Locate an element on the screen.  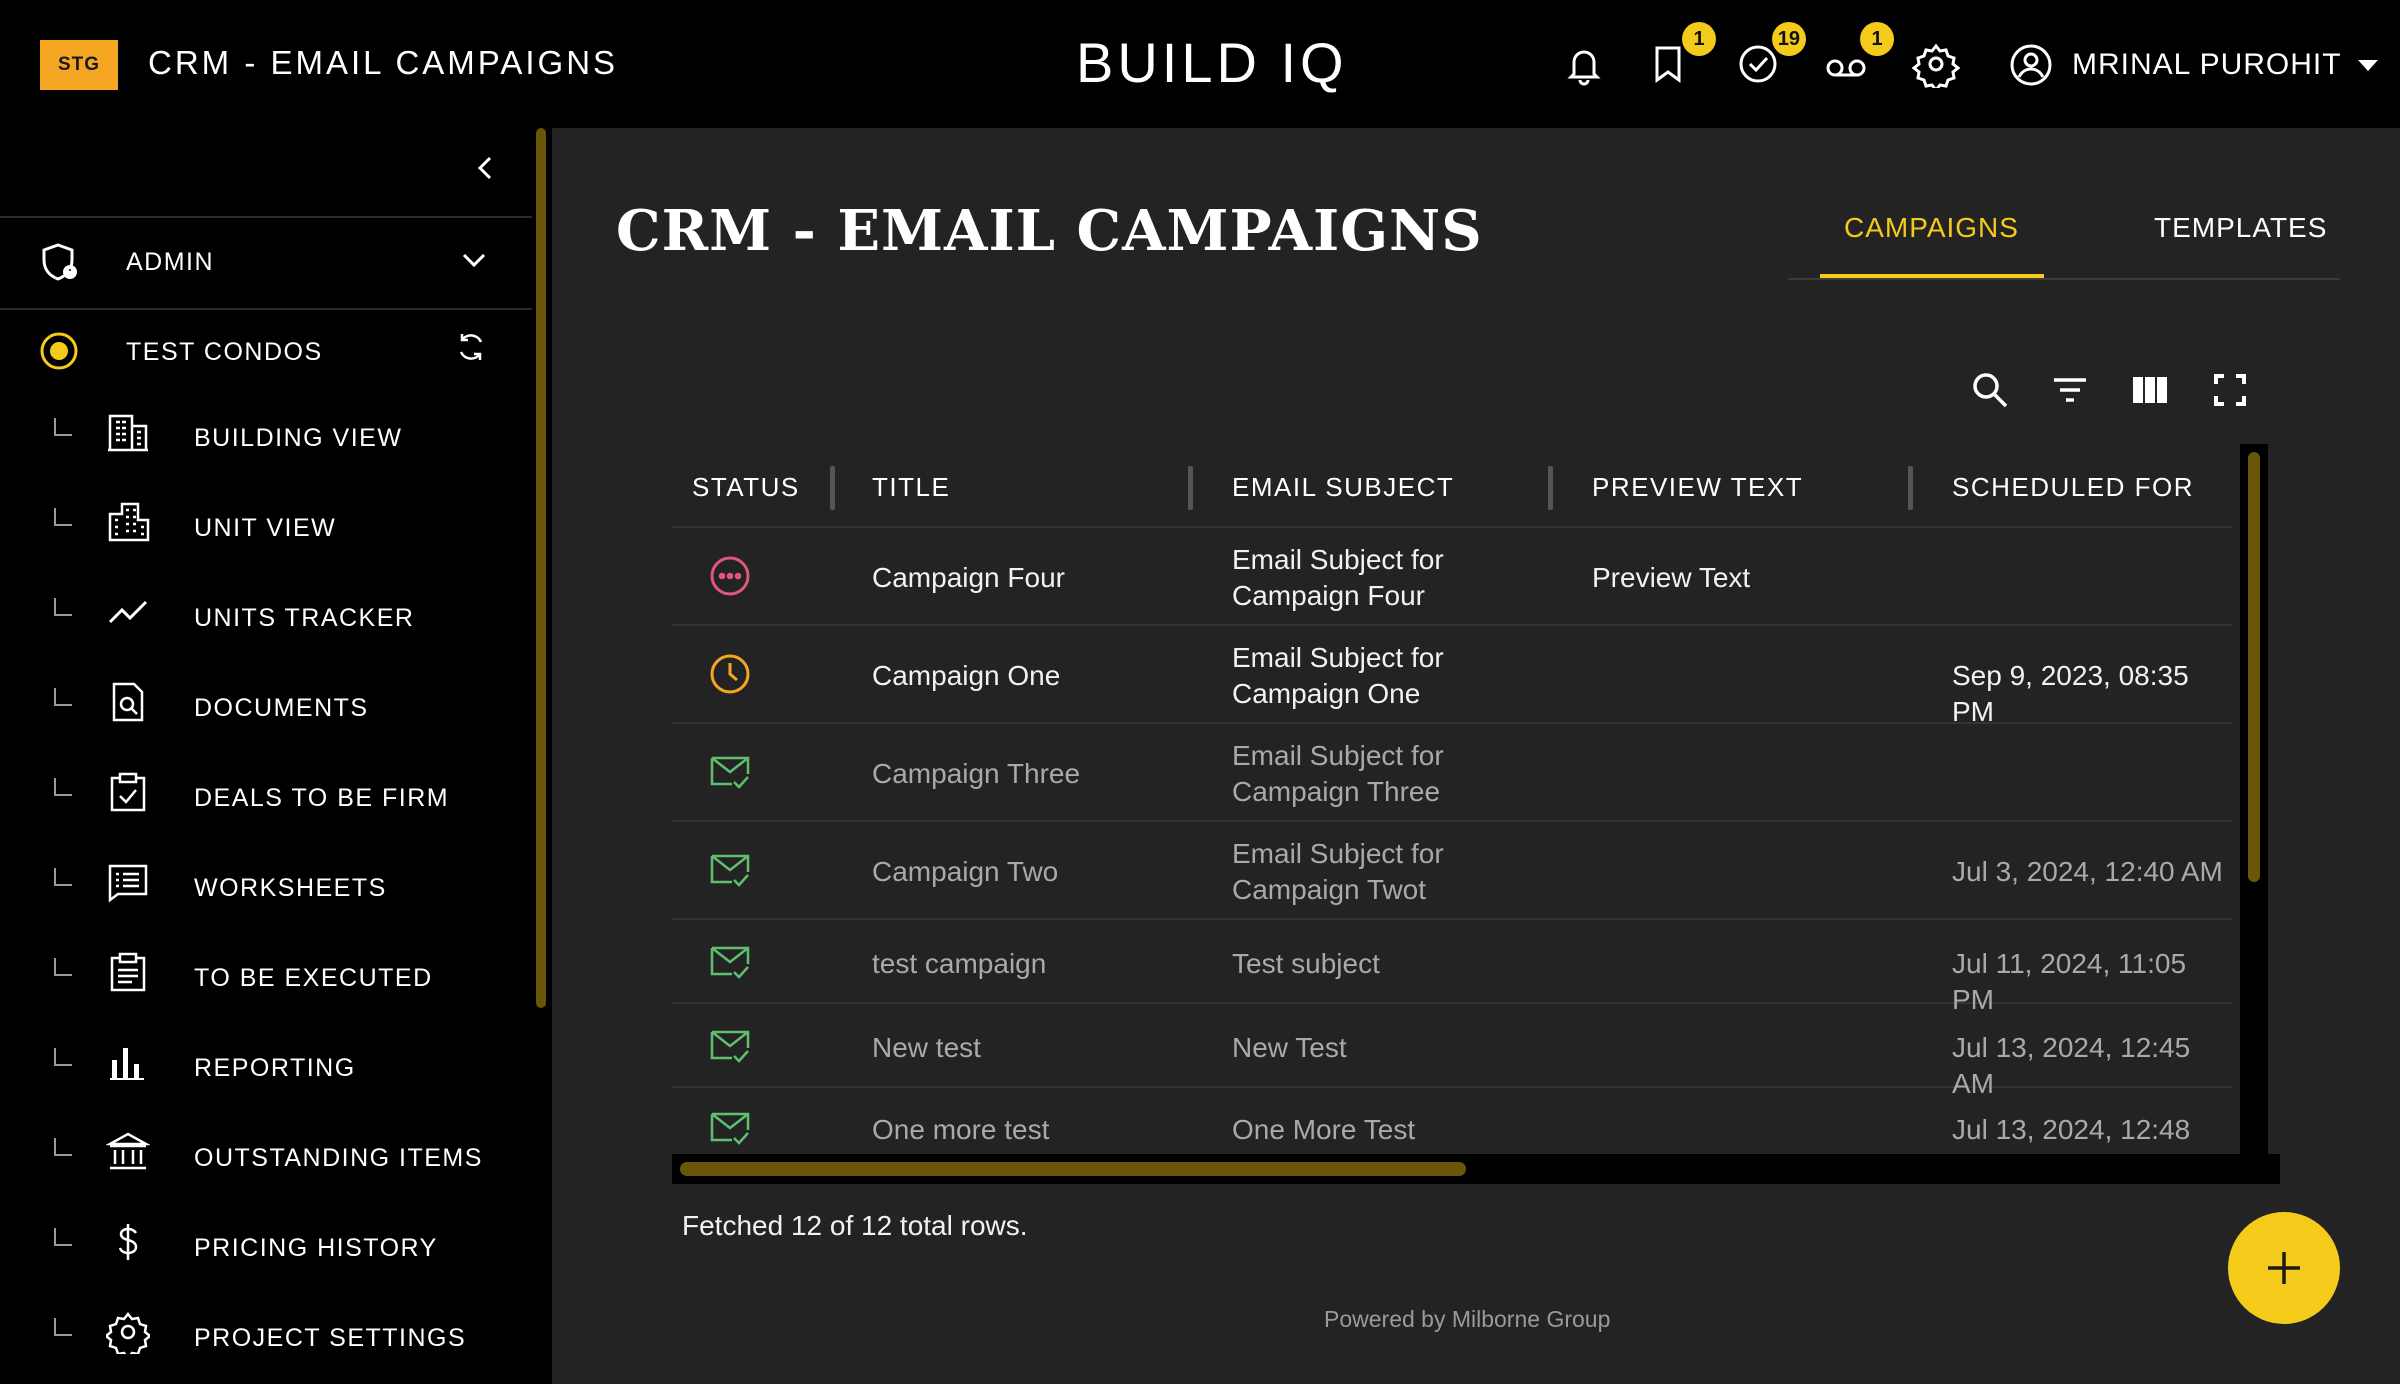
add-campaign-button is located at coordinates (2284, 1268).